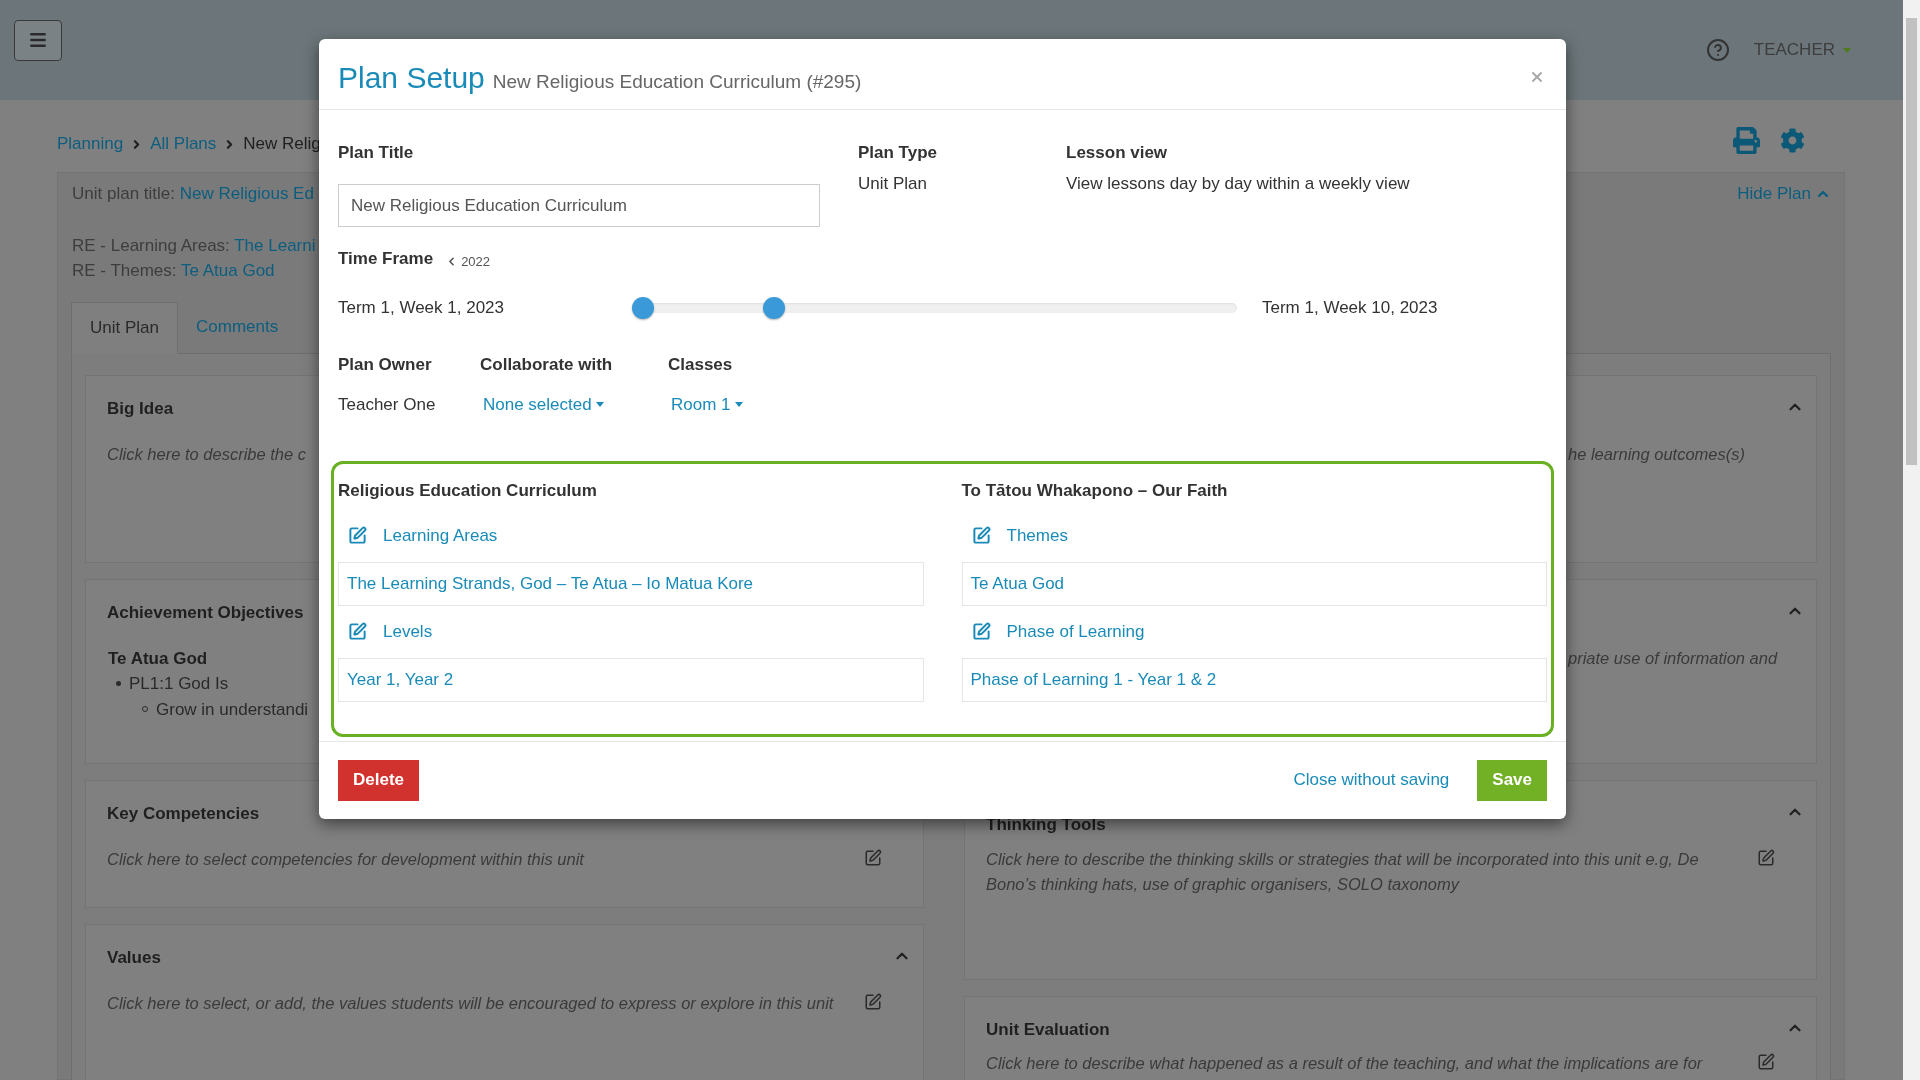 Image resolution: width=1920 pixels, height=1080 pixels. Describe the element at coordinates (1350, 307) in the screenshot. I see `end-term-label: Term 1, Week 10, 2023` at that location.